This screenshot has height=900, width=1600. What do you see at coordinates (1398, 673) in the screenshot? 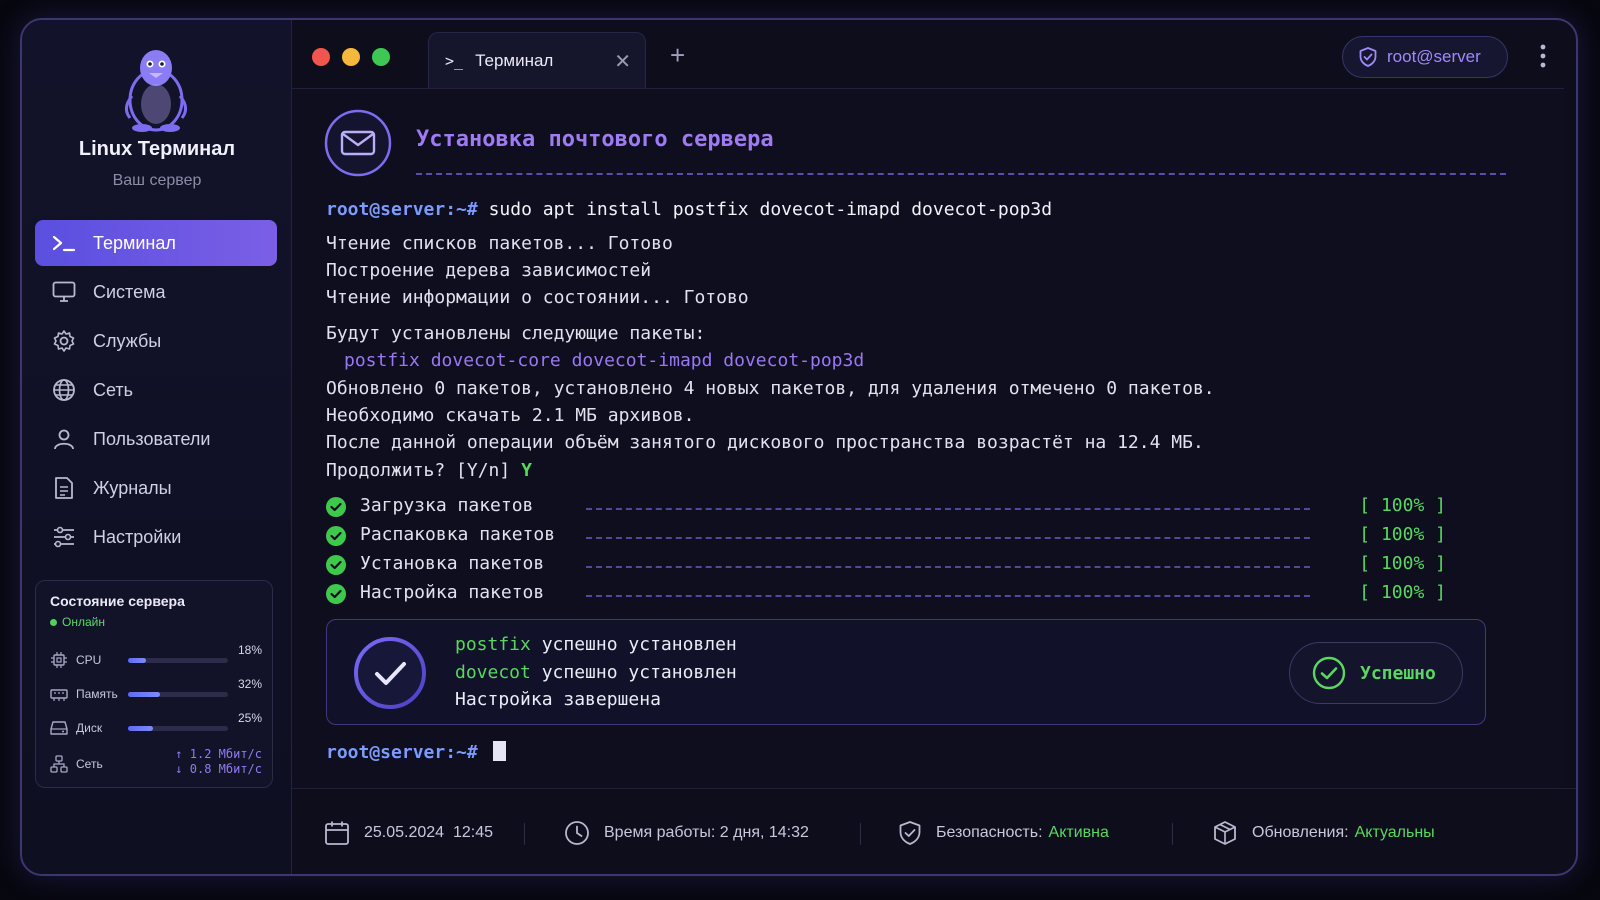
I see `success-label: Успешно` at bounding box center [1398, 673].